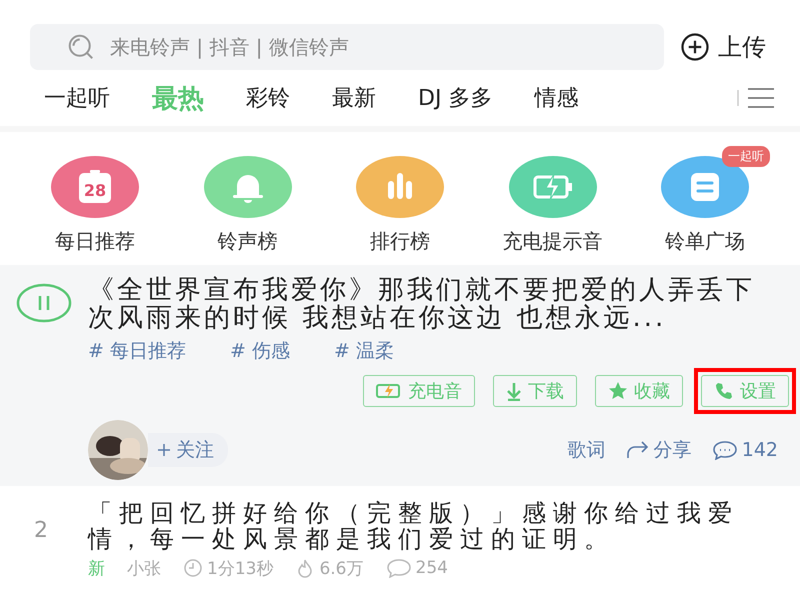 This screenshot has height=600, width=800. Describe the element at coordinates (44, 303) in the screenshot. I see `pause-icon` at that location.